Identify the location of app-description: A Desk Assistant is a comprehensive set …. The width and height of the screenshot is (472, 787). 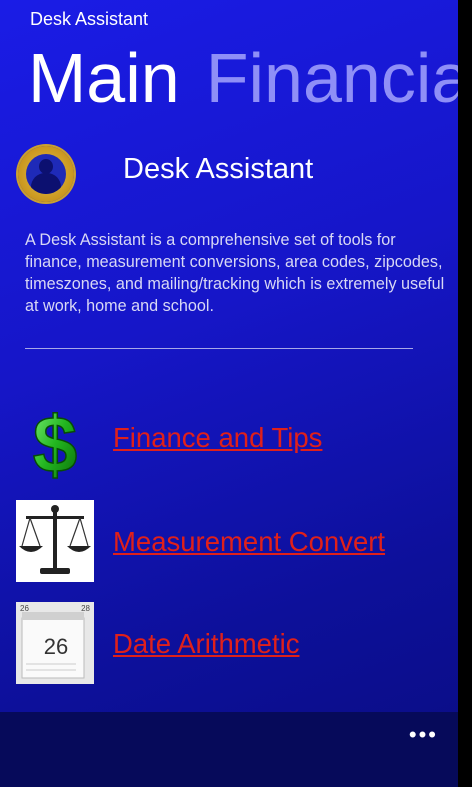
(235, 273).